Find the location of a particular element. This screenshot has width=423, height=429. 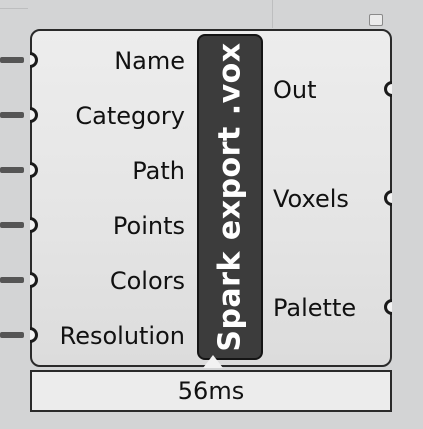

input-wire-points is located at coordinates (12, 225).